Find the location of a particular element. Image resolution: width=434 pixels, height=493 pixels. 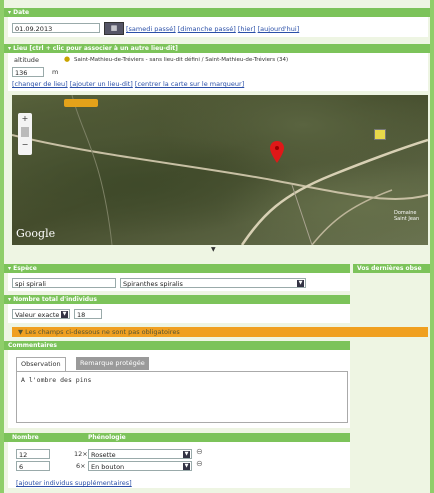

zoom-control: + − is located at coordinates (25, 134).